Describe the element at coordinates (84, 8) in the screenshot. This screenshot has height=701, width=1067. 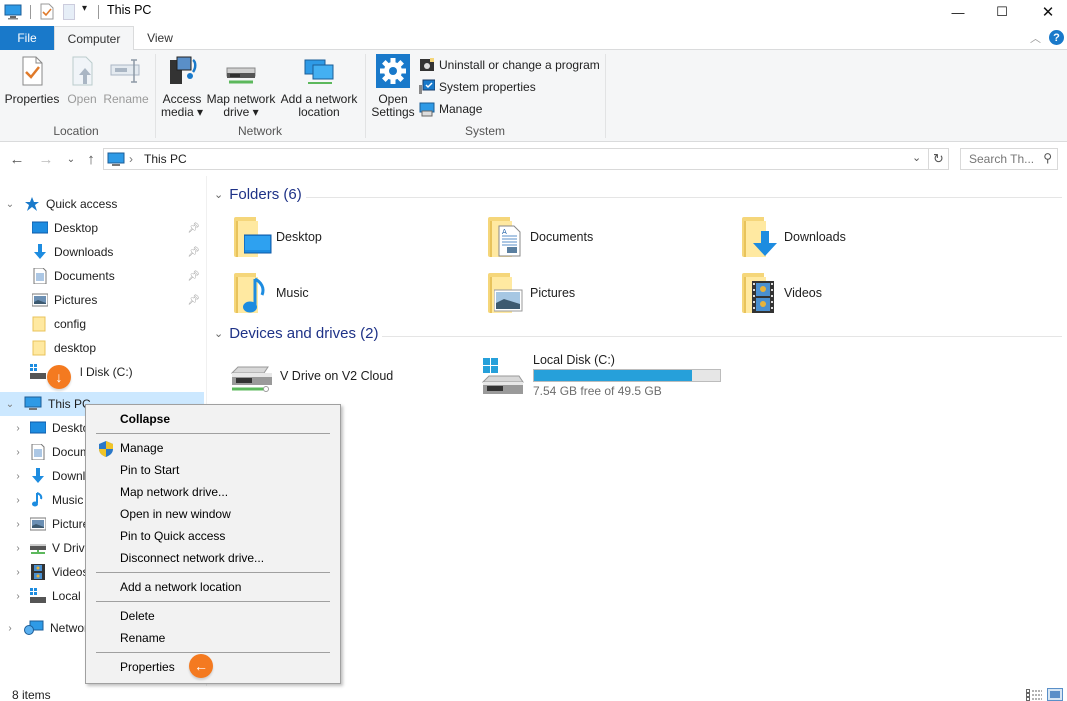
I see `qat-customize-dropdown: ▾` at that location.